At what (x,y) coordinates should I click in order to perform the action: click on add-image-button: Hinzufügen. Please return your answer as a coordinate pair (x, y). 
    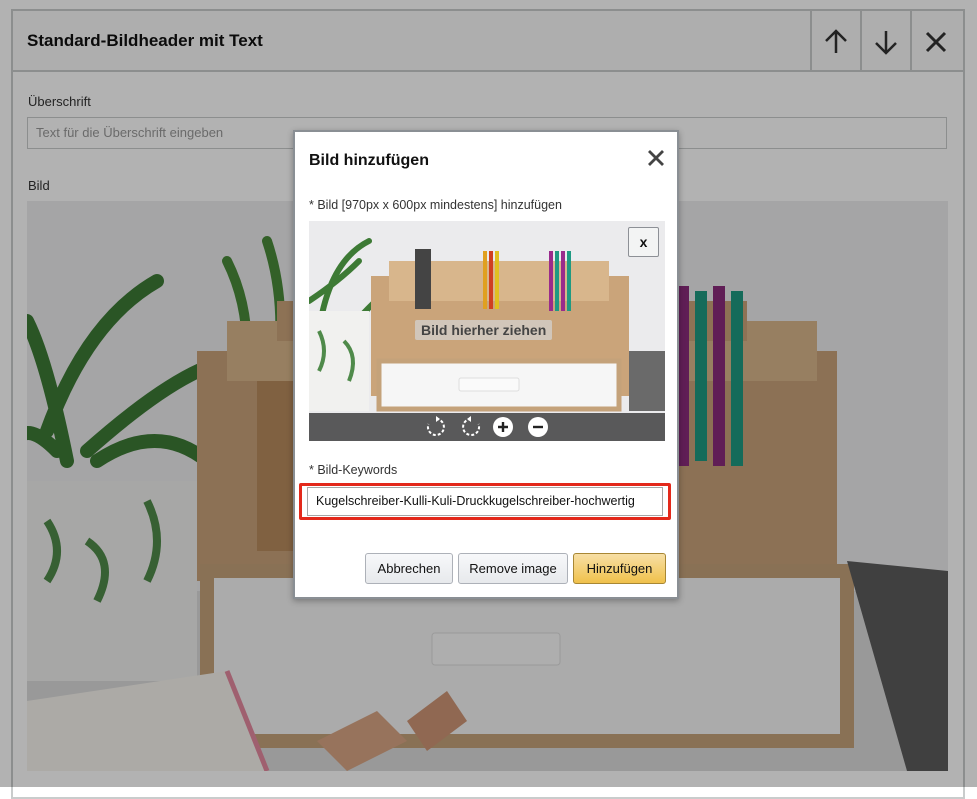
    Looking at the image, I should click on (619, 568).